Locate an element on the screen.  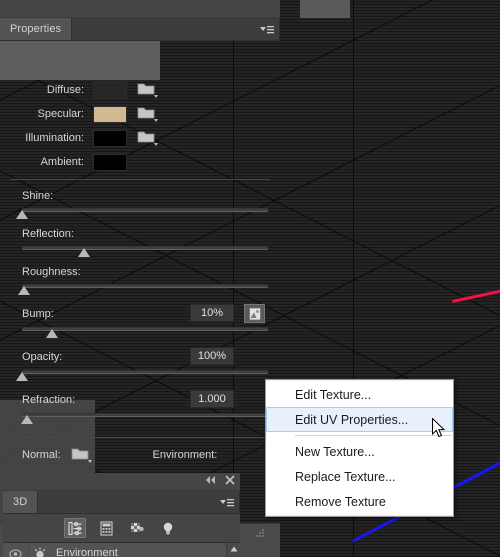
roughness-slider is located at coordinates (143, 289).